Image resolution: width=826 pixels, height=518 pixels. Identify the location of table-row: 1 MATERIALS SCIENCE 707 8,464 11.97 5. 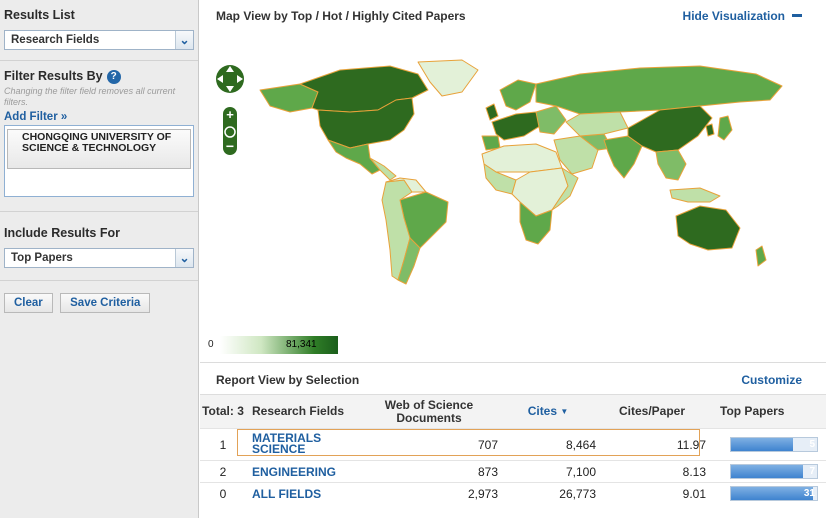
(513, 444).